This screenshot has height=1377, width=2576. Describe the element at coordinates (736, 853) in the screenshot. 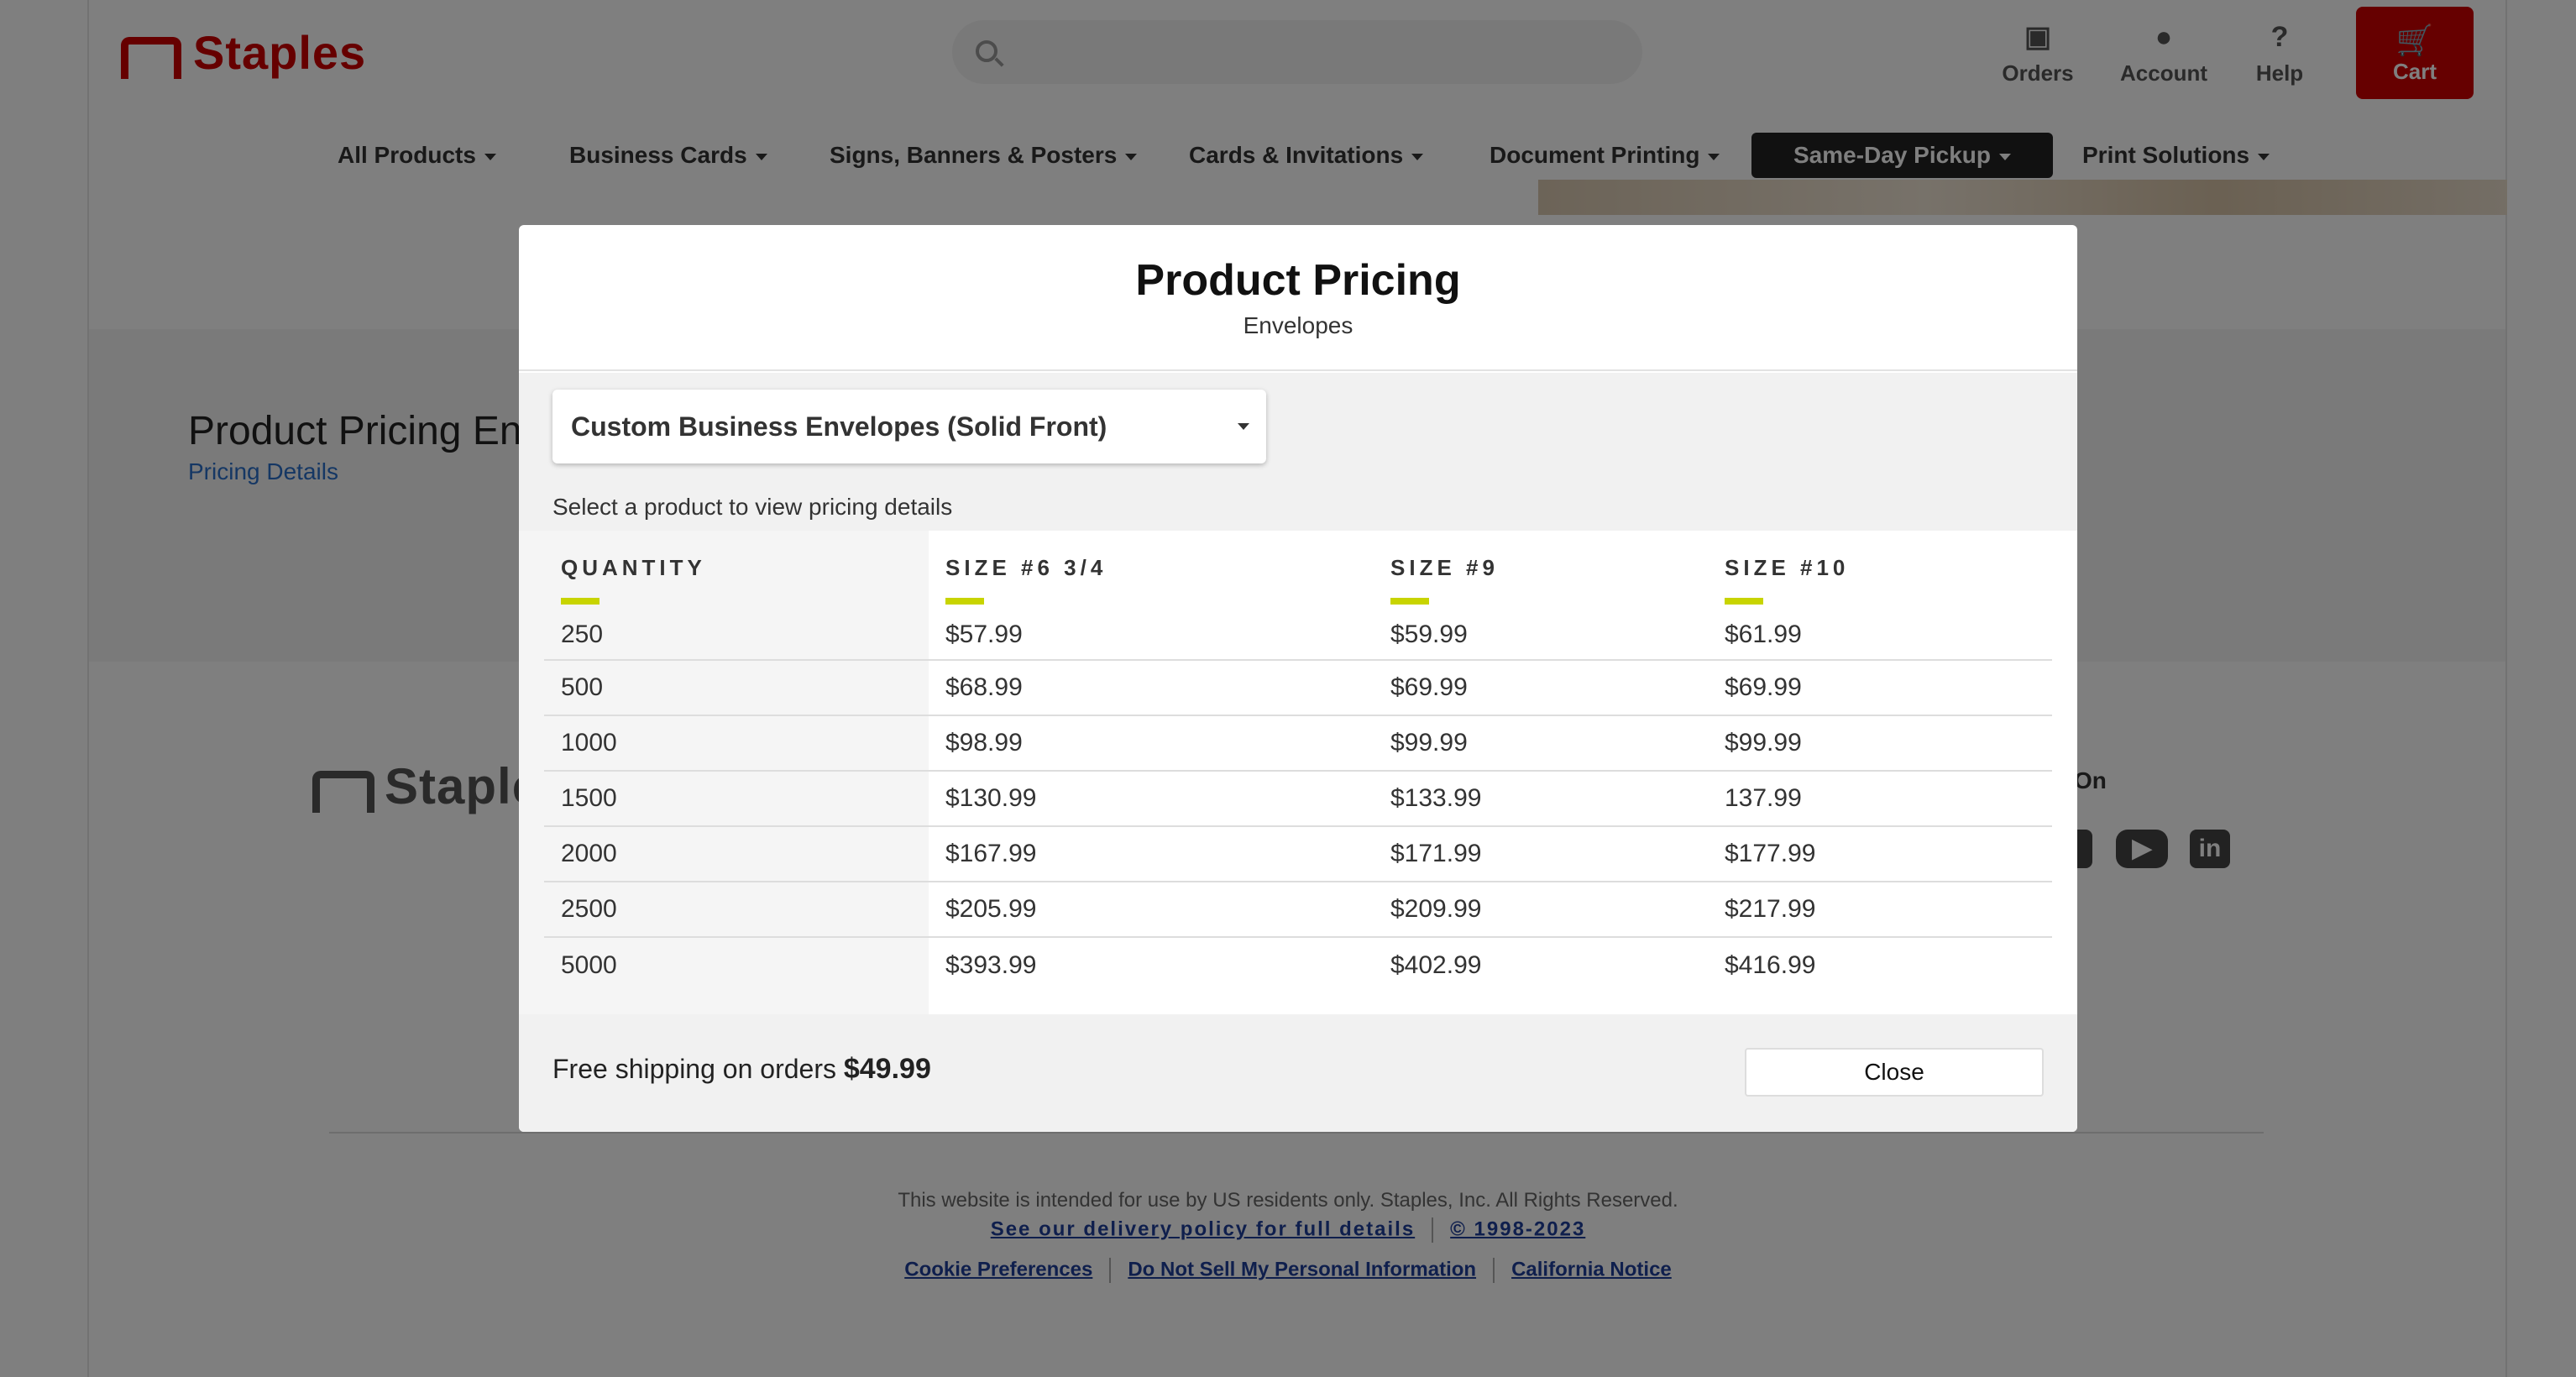

I see `quantity-cell: 2000` at that location.